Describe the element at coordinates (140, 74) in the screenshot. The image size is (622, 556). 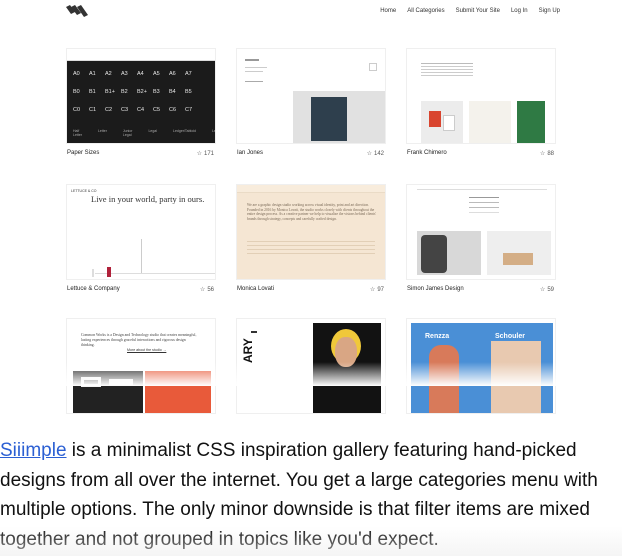
I see `paper-size-label: A4` at that location.